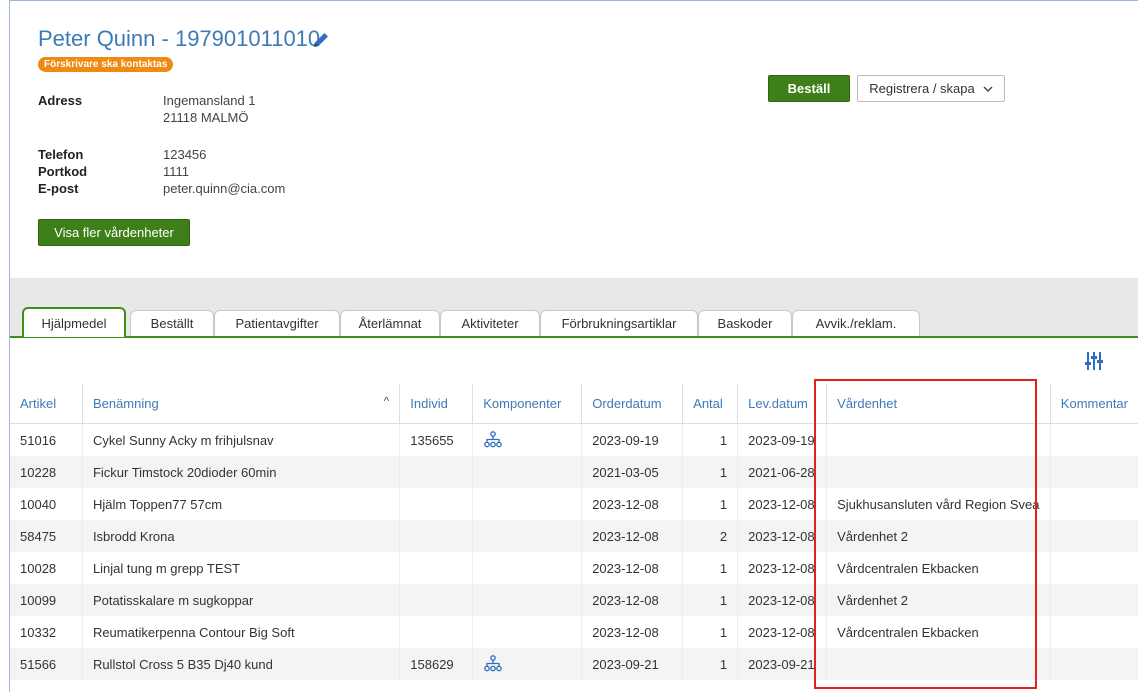 The height and width of the screenshot is (692, 1138). Describe the element at coordinates (38, 403) in the screenshot. I see `header-label: Artikel` at that location.